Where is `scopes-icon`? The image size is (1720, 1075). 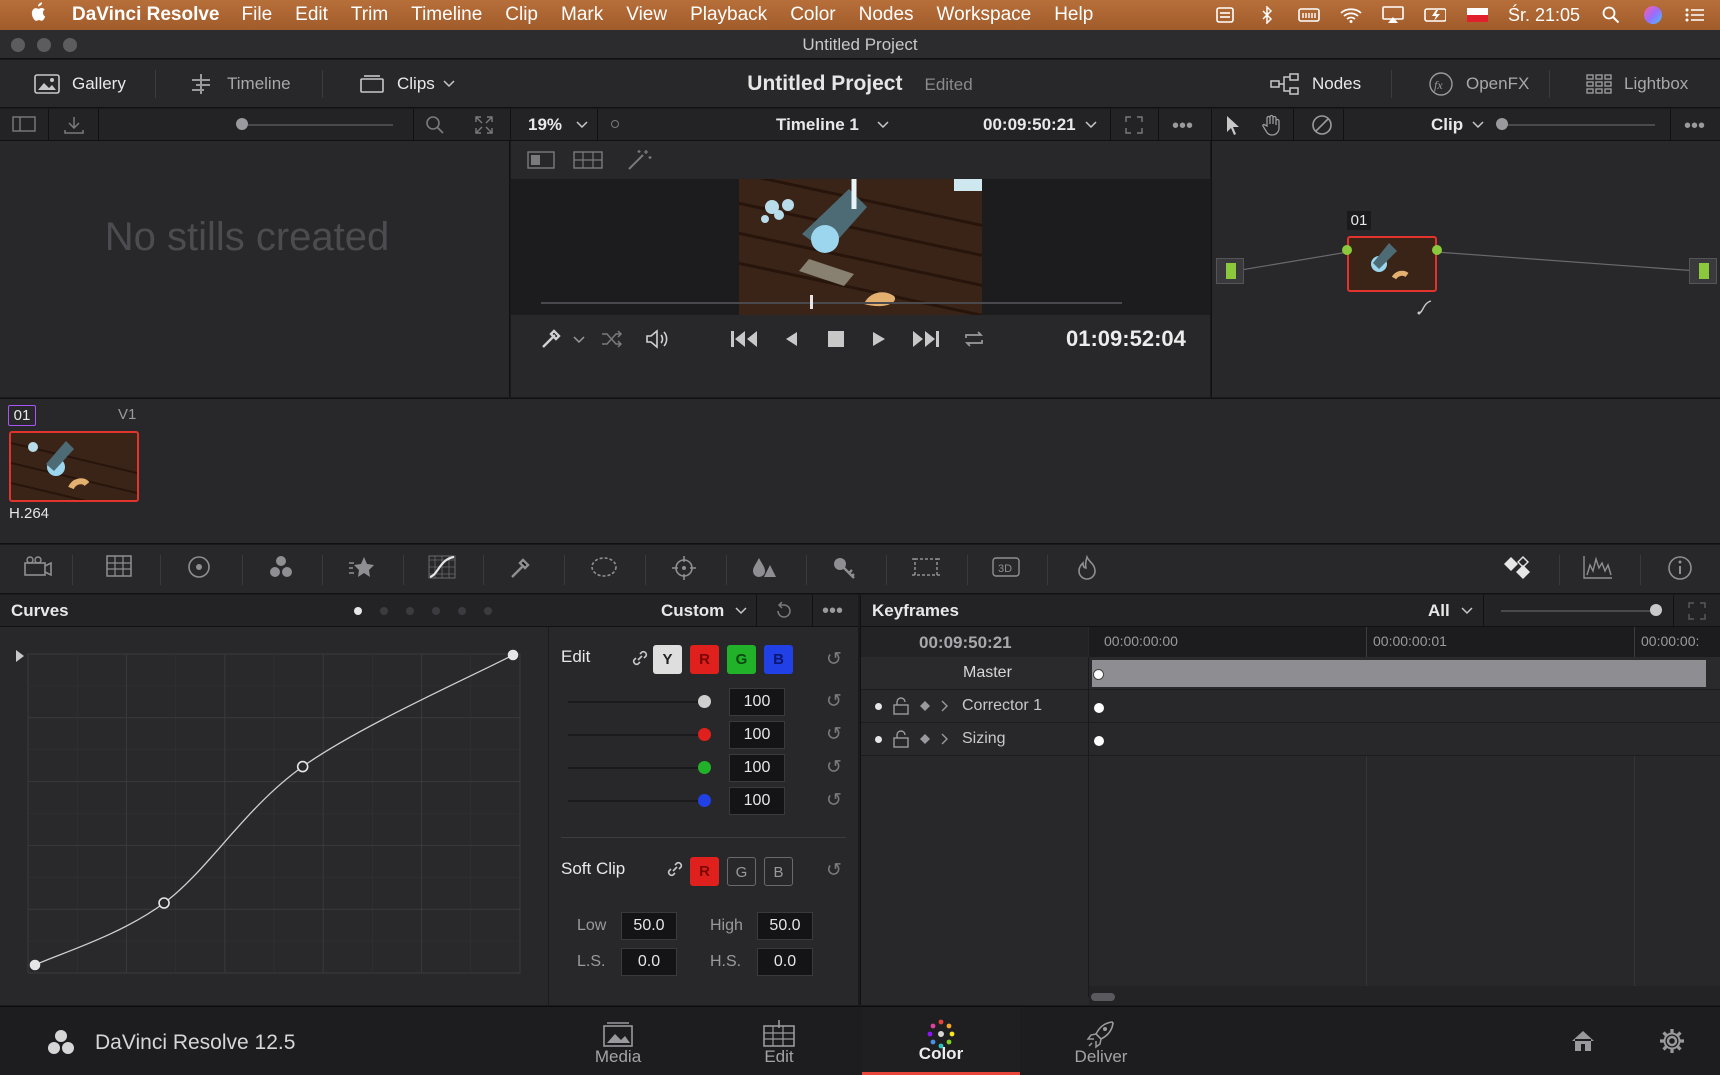 scopes-icon is located at coordinates (1598, 570).